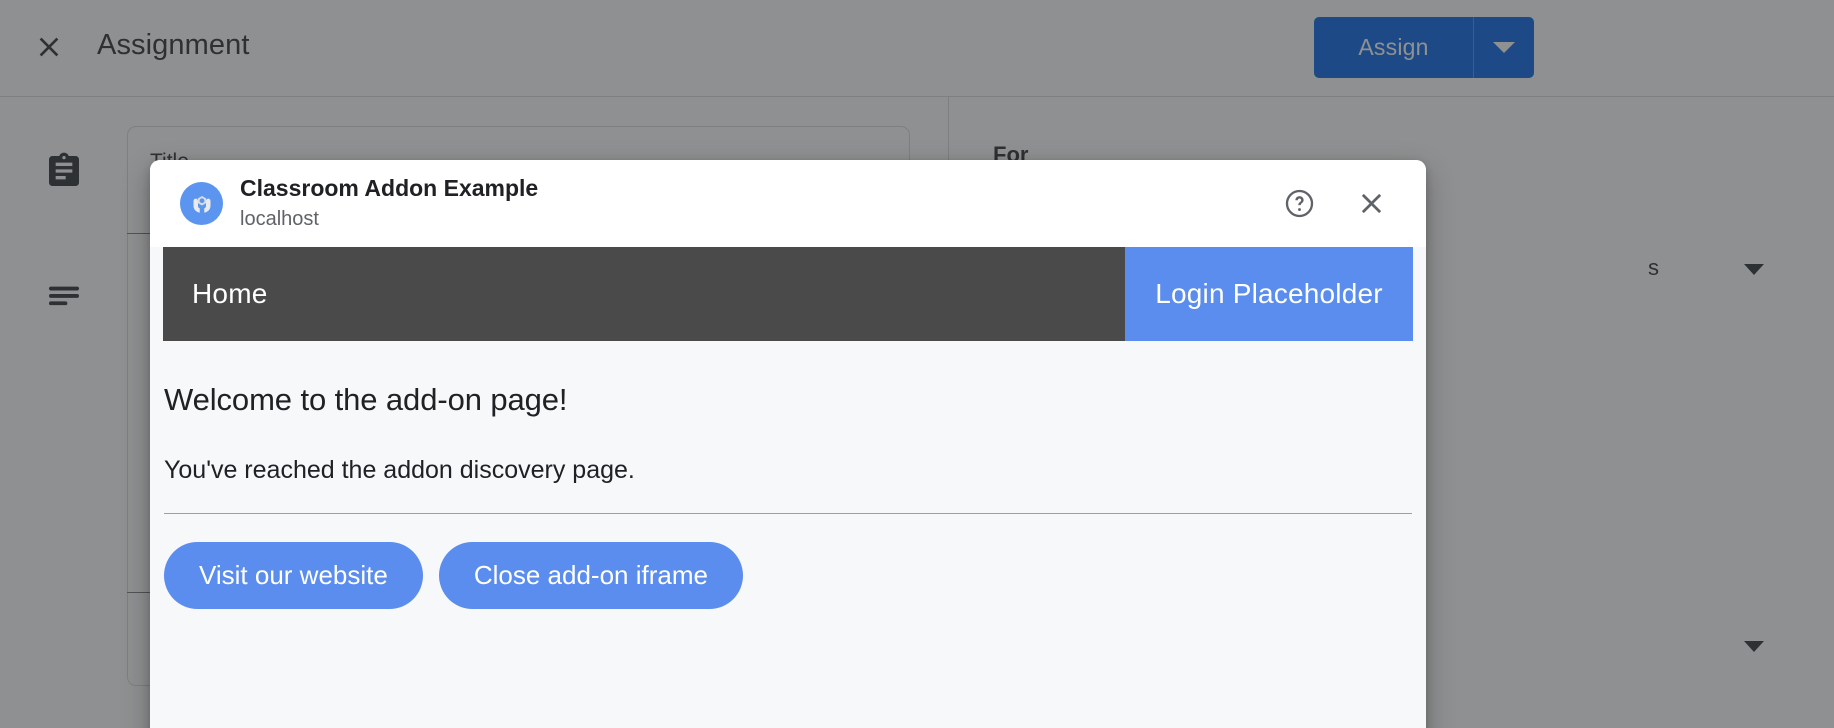 This screenshot has width=1834, height=728. What do you see at coordinates (590, 575) in the screenshot?
I see `close-addon-iframe-button: Close add-on iframe` at bounding box center [590, 575].